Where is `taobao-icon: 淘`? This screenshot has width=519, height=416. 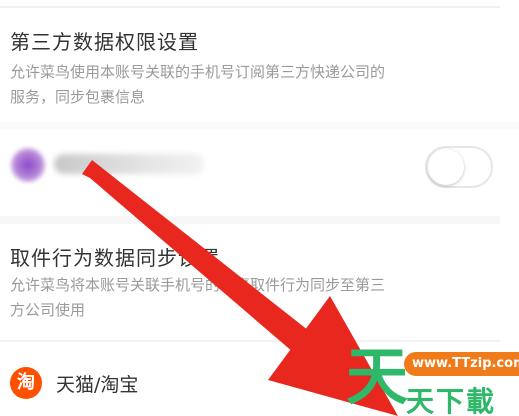 taobao-icon: 淘 is located at coordinates (26, 383).